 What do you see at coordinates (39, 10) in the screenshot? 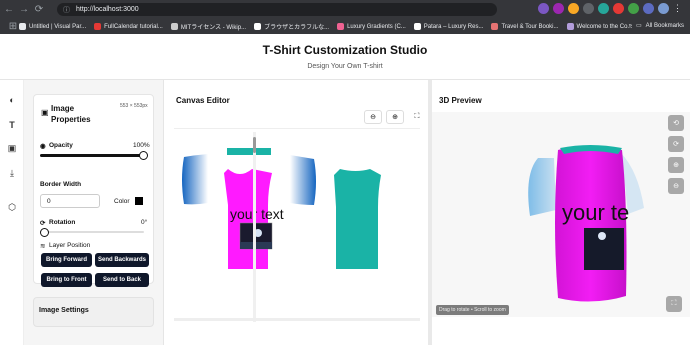
I see `reload-icon: ⟳` at bounding box center [39, 10].